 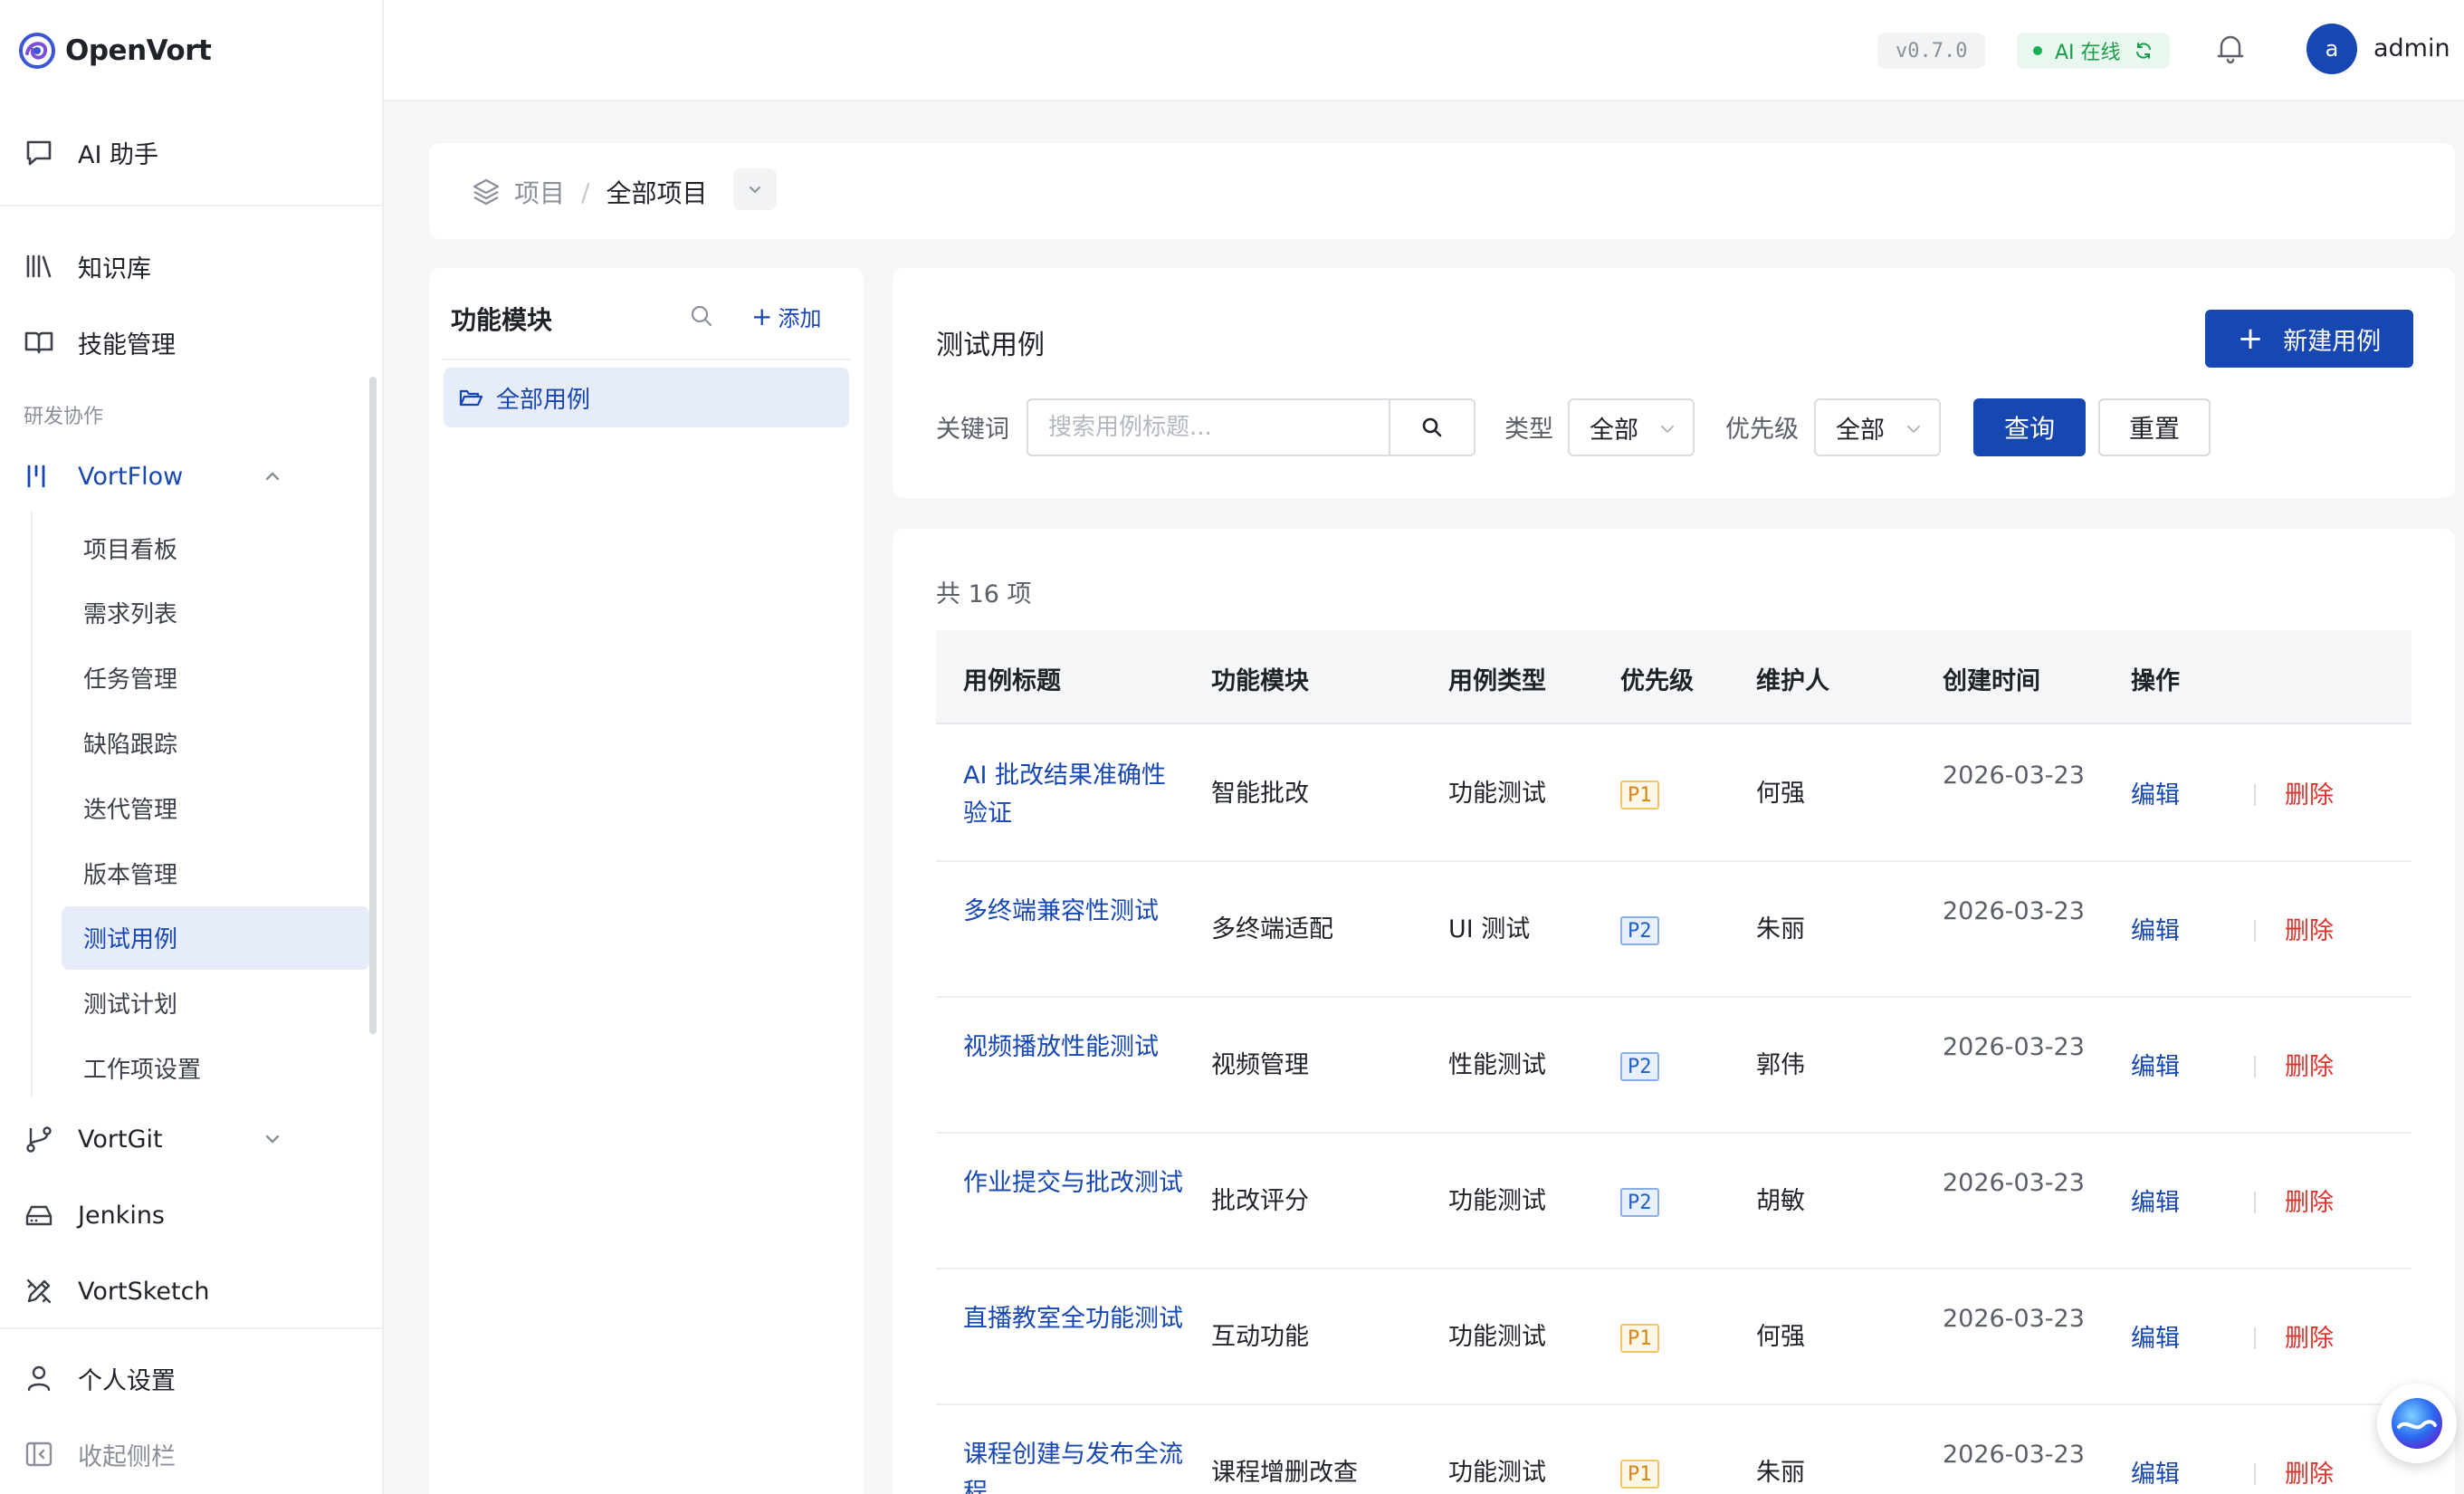 I want to click on nav-jenkins: Jenkins, so click(x=192, y=1215).